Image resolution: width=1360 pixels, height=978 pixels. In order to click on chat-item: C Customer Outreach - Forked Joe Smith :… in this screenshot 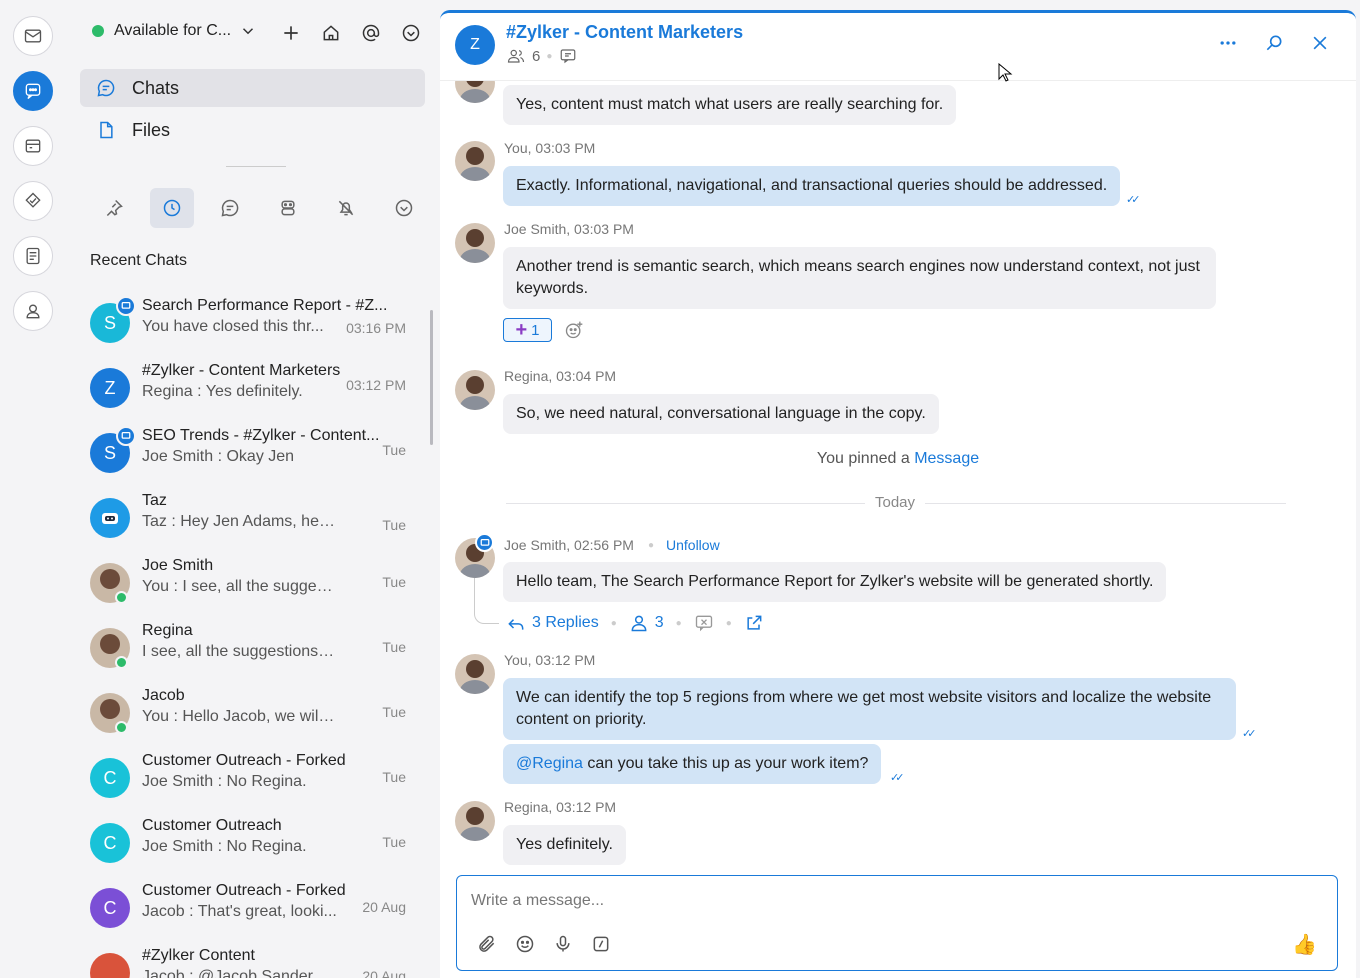, I will do `click(247, 775)`.